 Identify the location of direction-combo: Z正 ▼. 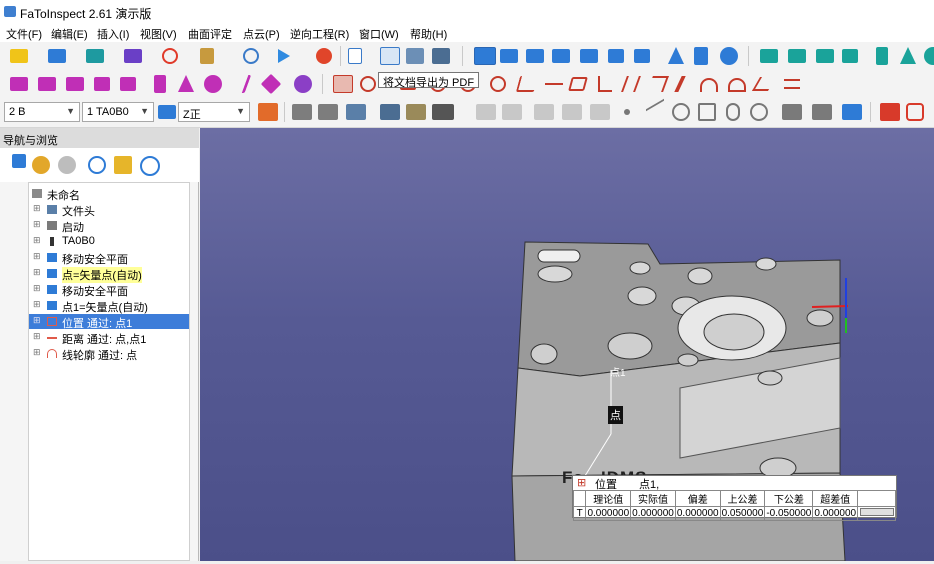
(214, 112).